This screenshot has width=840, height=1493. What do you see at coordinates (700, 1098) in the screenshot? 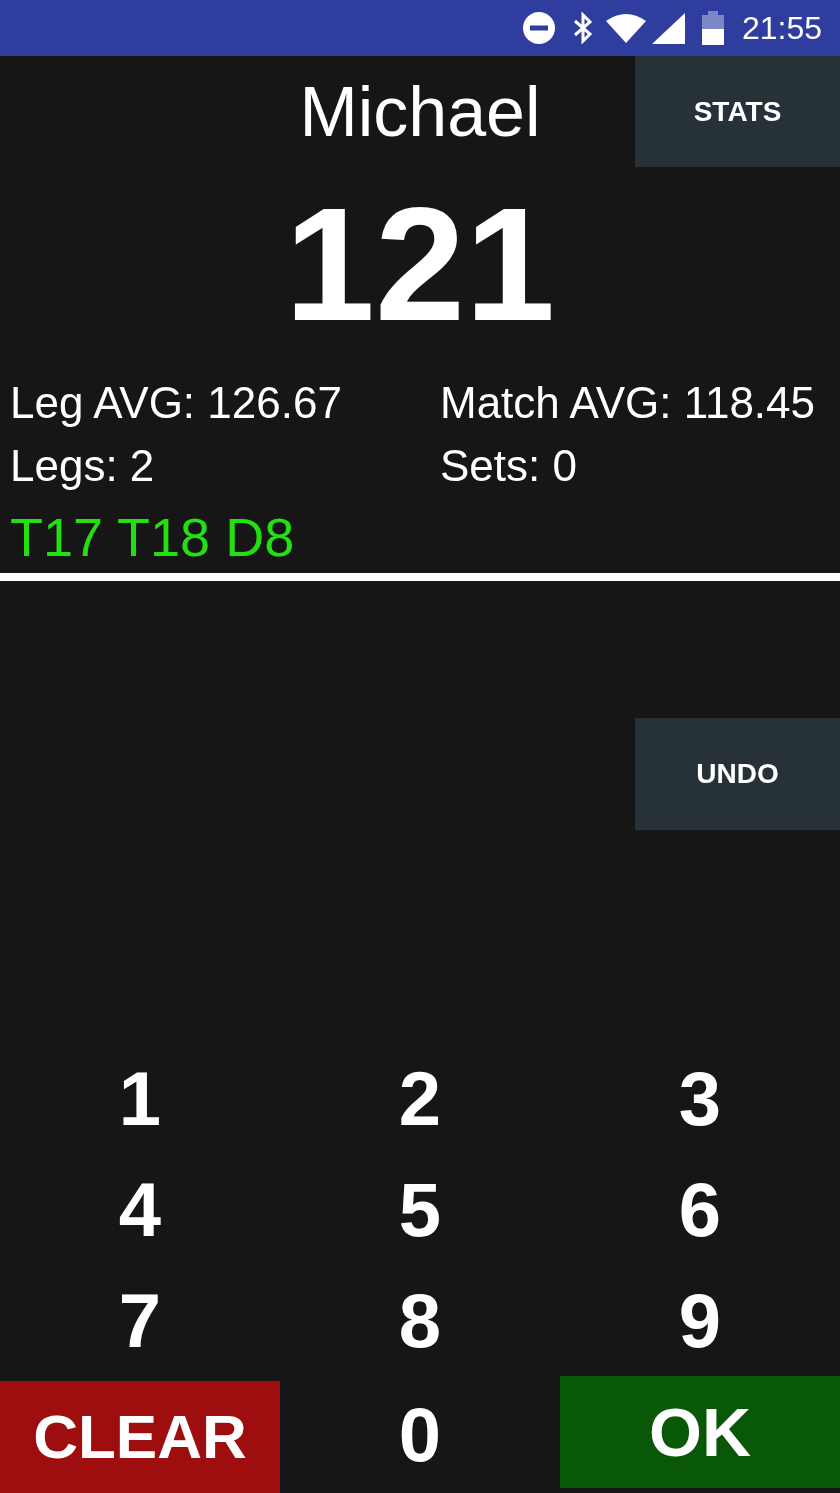
I see `keypad-key: 3` at bounding box center [700, 1098].